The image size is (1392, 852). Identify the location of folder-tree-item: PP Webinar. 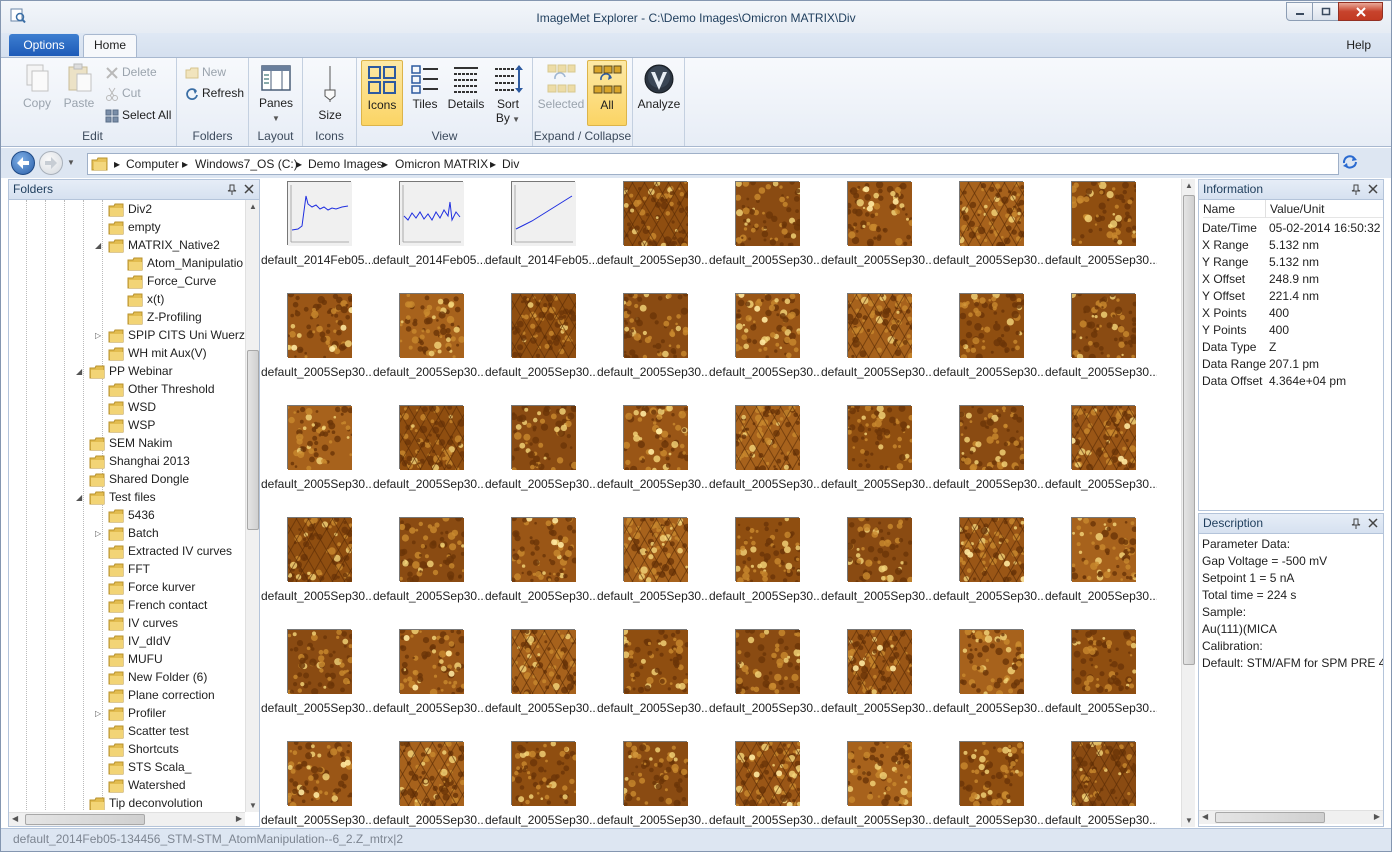
(131, 371).